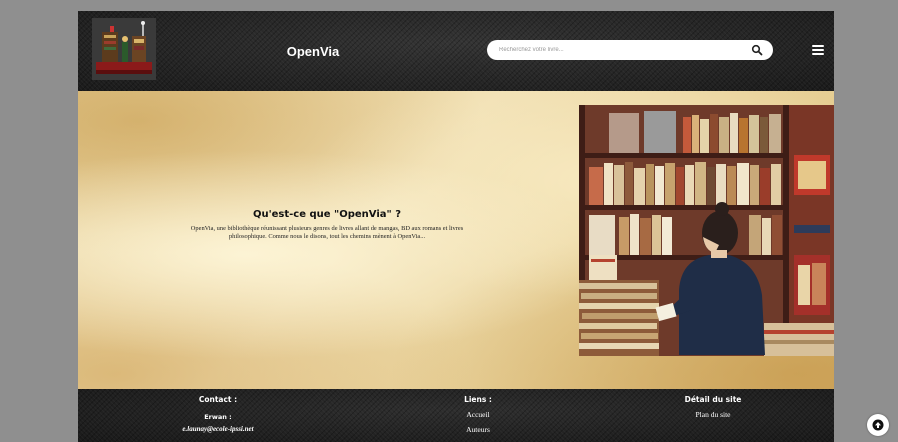  What do you see at coordinates (619, 50) in the screenshot?
I see `search-input` at bounding box center [619, 50].